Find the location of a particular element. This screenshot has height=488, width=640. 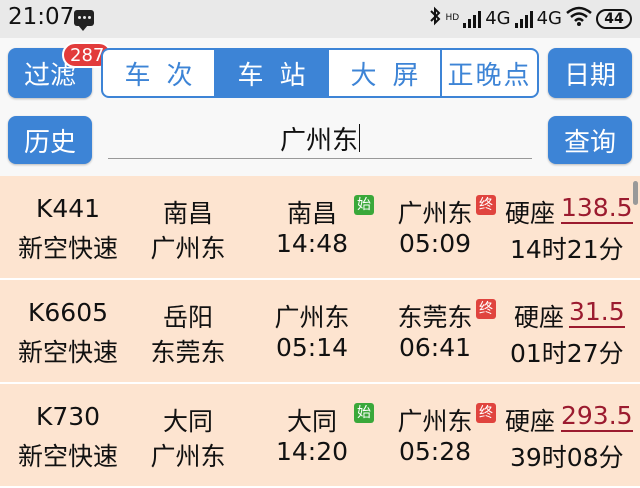

from-station: 广州东 is located at coordinates (312, 317).